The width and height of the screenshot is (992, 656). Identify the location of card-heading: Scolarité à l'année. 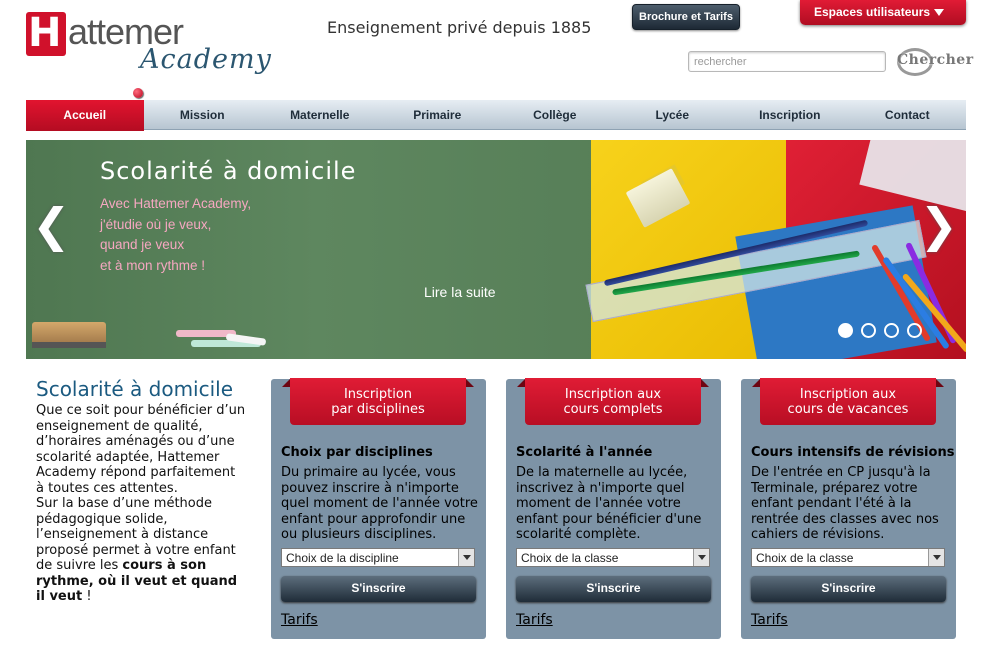
(584, 452).